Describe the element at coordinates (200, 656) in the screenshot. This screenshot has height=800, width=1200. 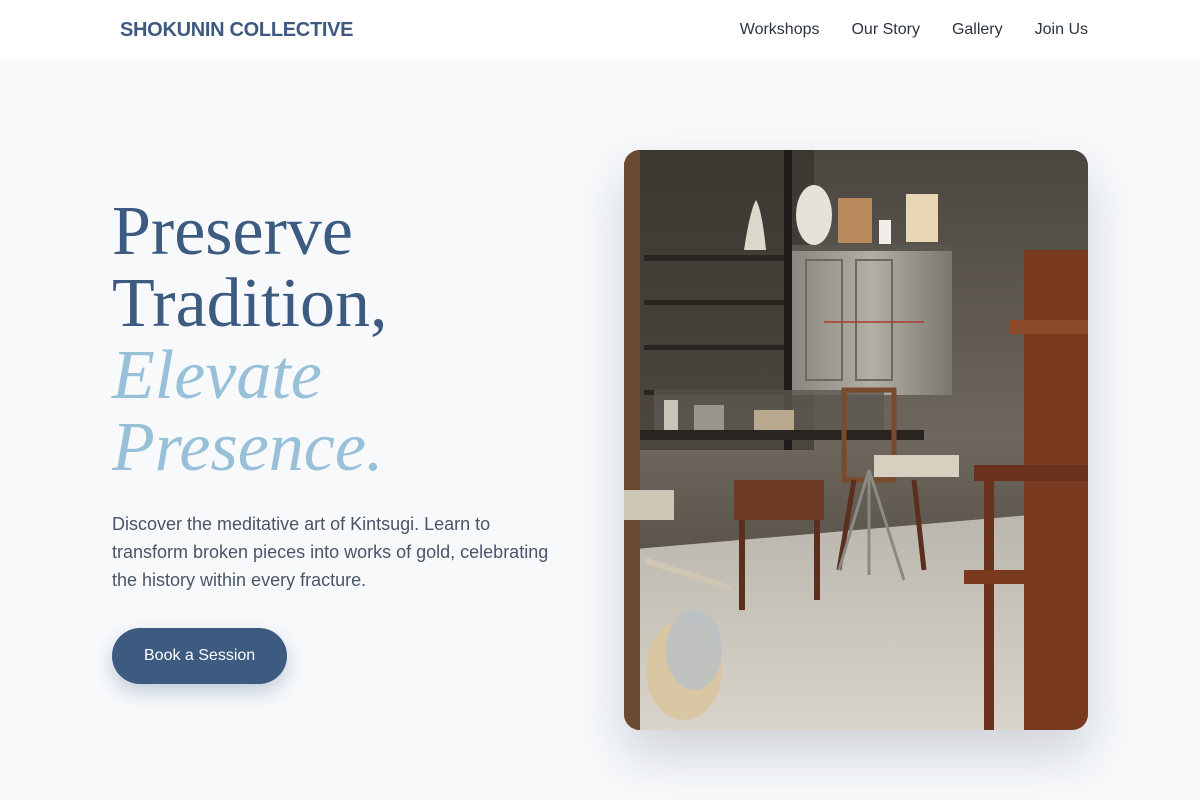
I see `book-session-button: Book a Session` at that location.